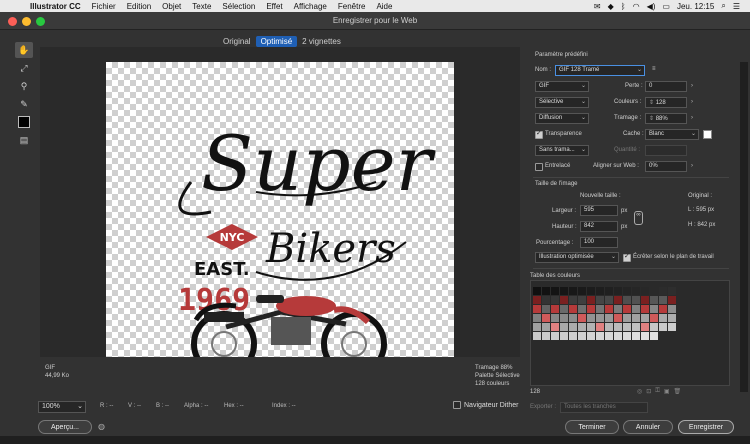 The height and width of the screenshot is (444, 750). I want to click on menu-texte: Texte, so click(201, 6).